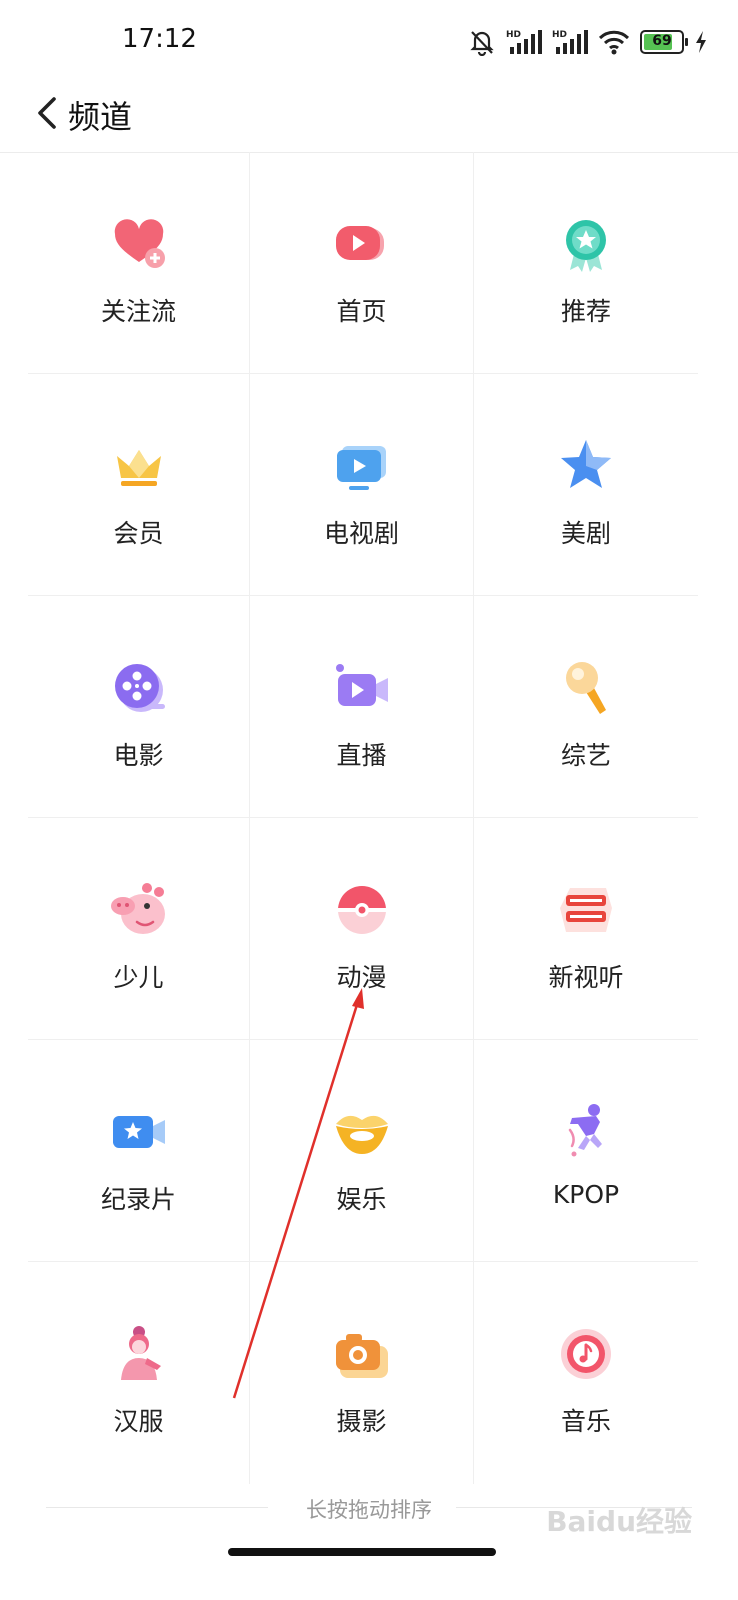 The height and width of the screenshot is (1600, 738). What do you see at coordinates (361, 910) in the screenshot?
I see `pokeball-icon` at bounding box center [361, 910].